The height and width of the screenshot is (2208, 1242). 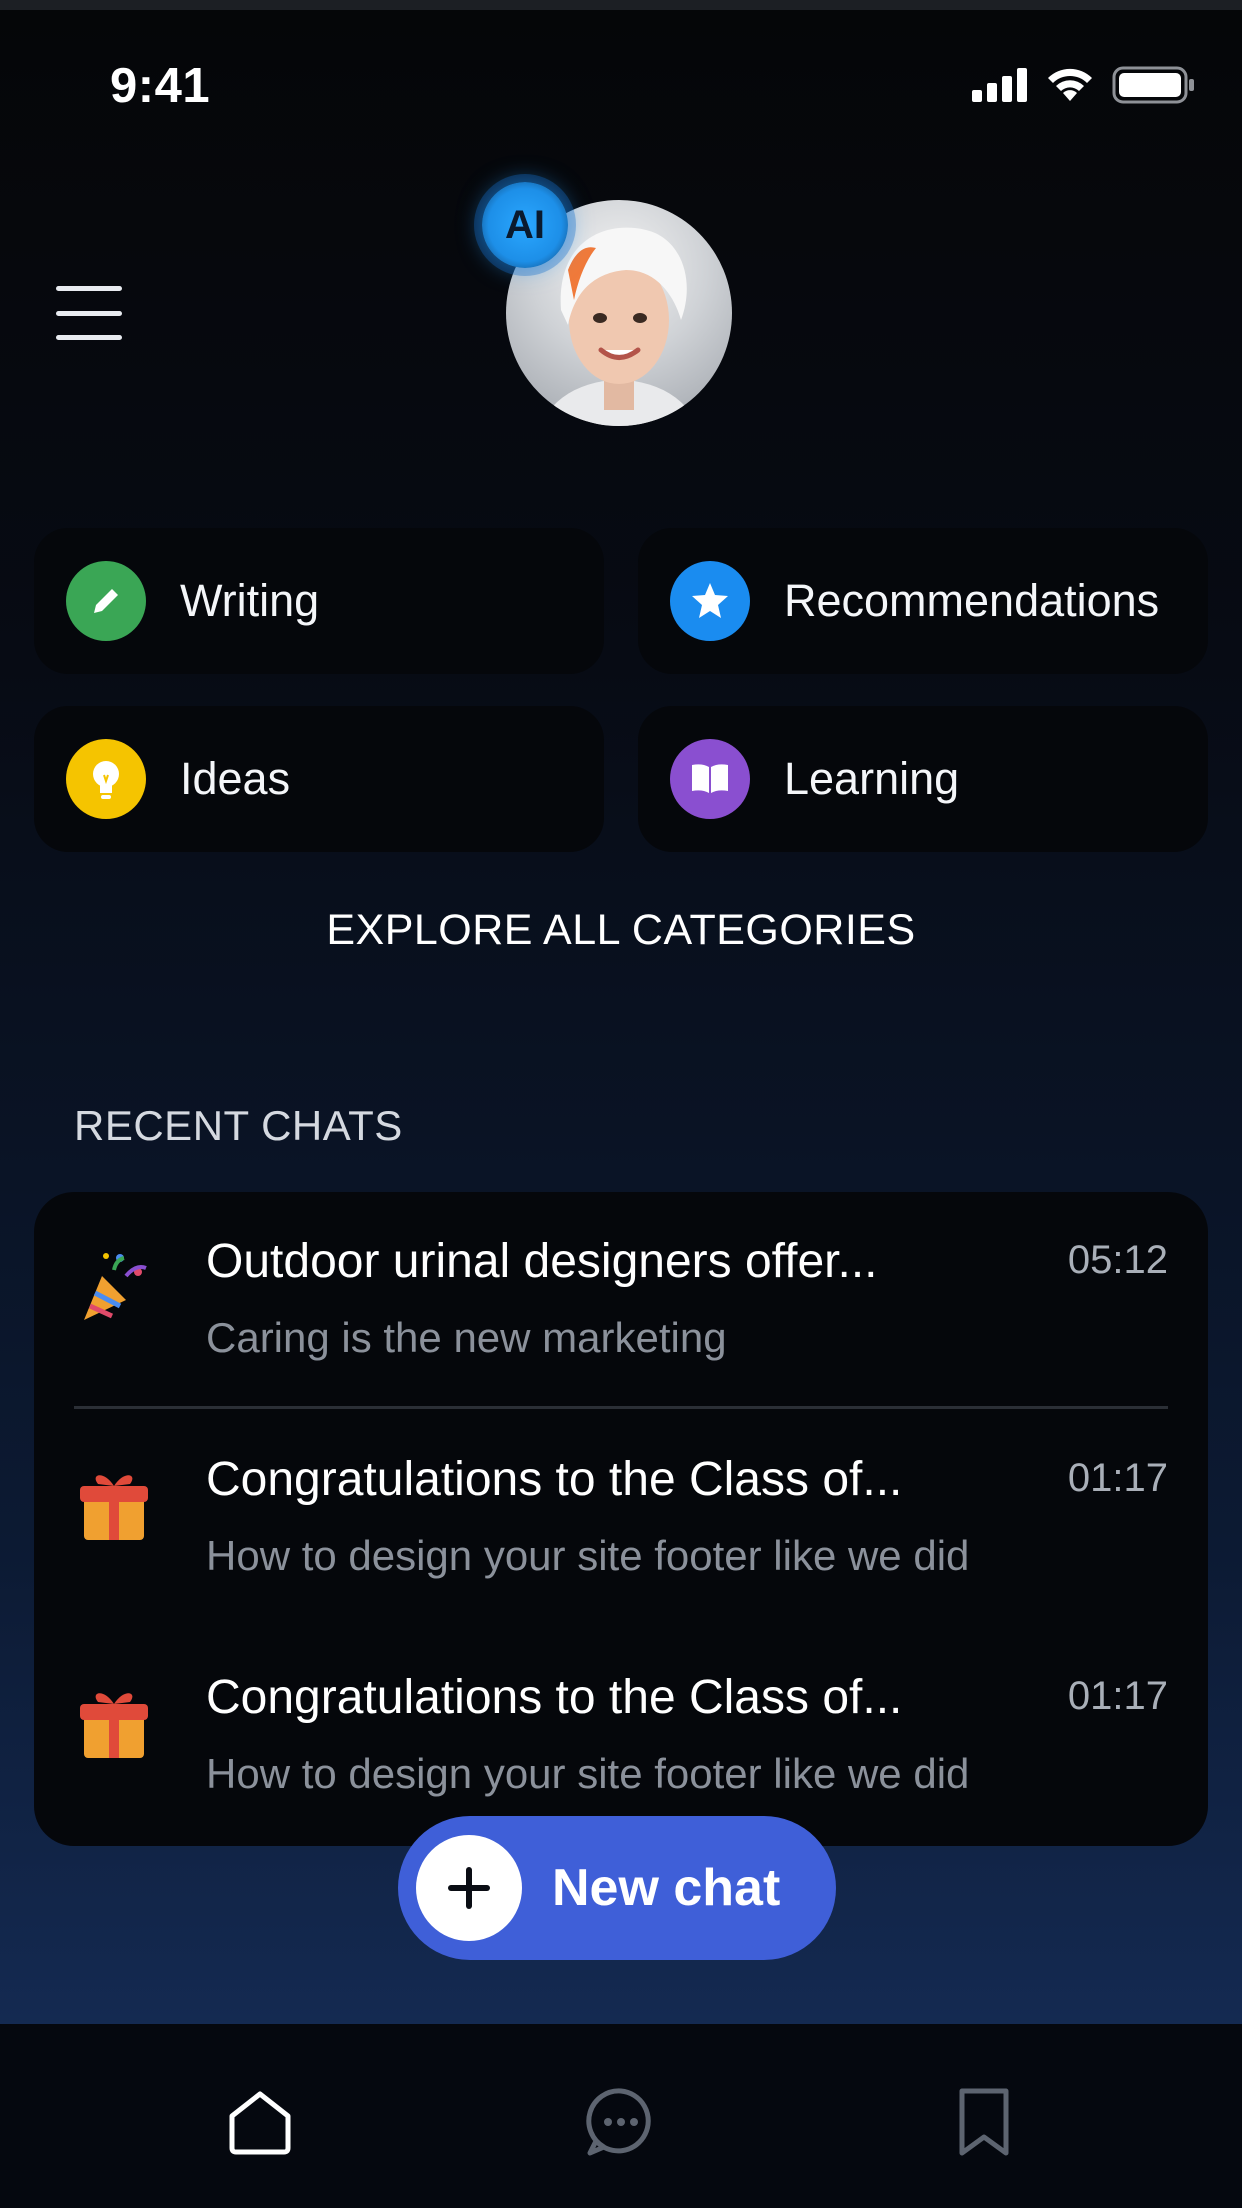 I want to click on chat-subtitle: Caring is the new marketing, so click(x=466, y=1337).